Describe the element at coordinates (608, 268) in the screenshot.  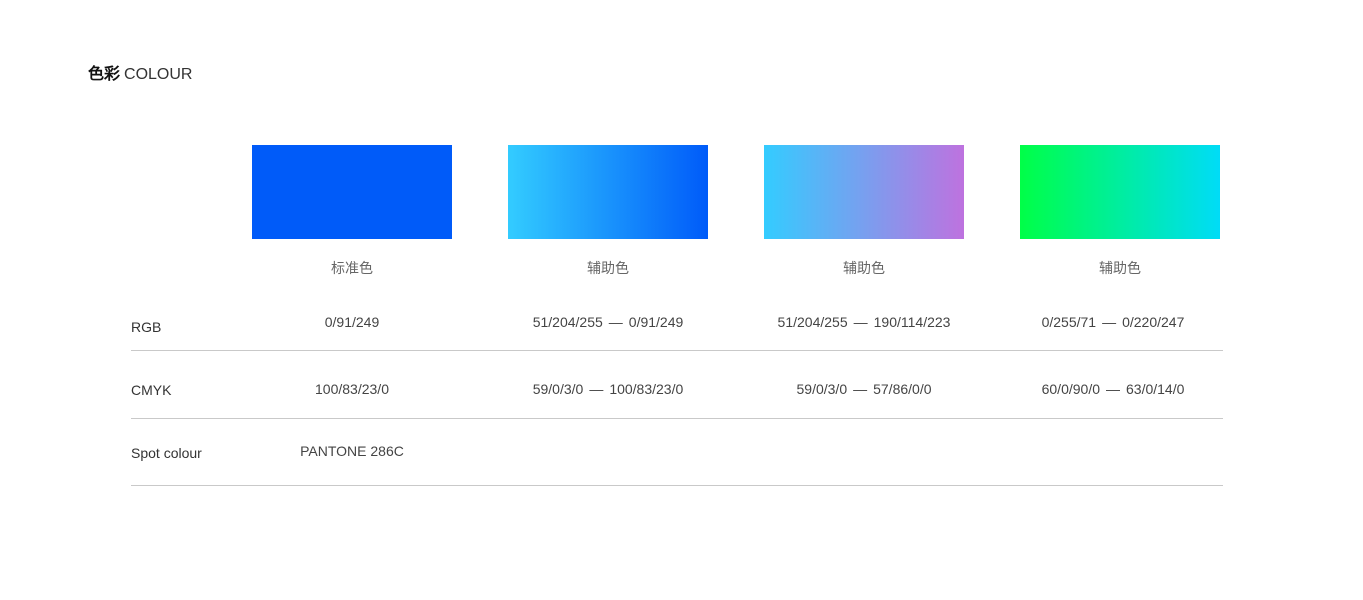
I see `swatch-label-auxiliary-1: 辅助色` at that location.